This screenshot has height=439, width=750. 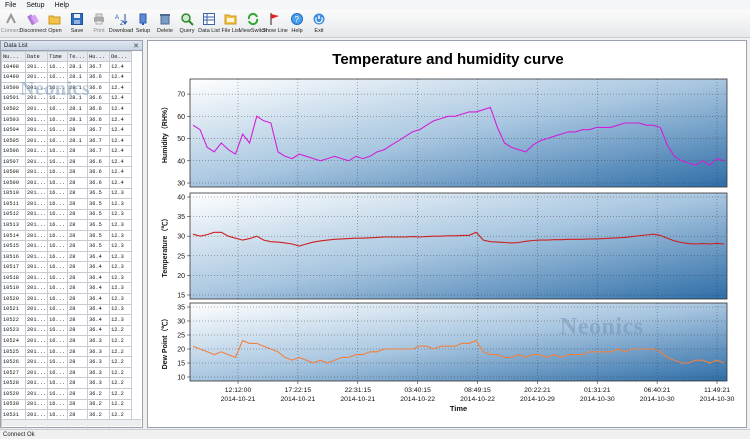 I want to click on x-tick-label: 06:40:21, so click(x=657, y=390).